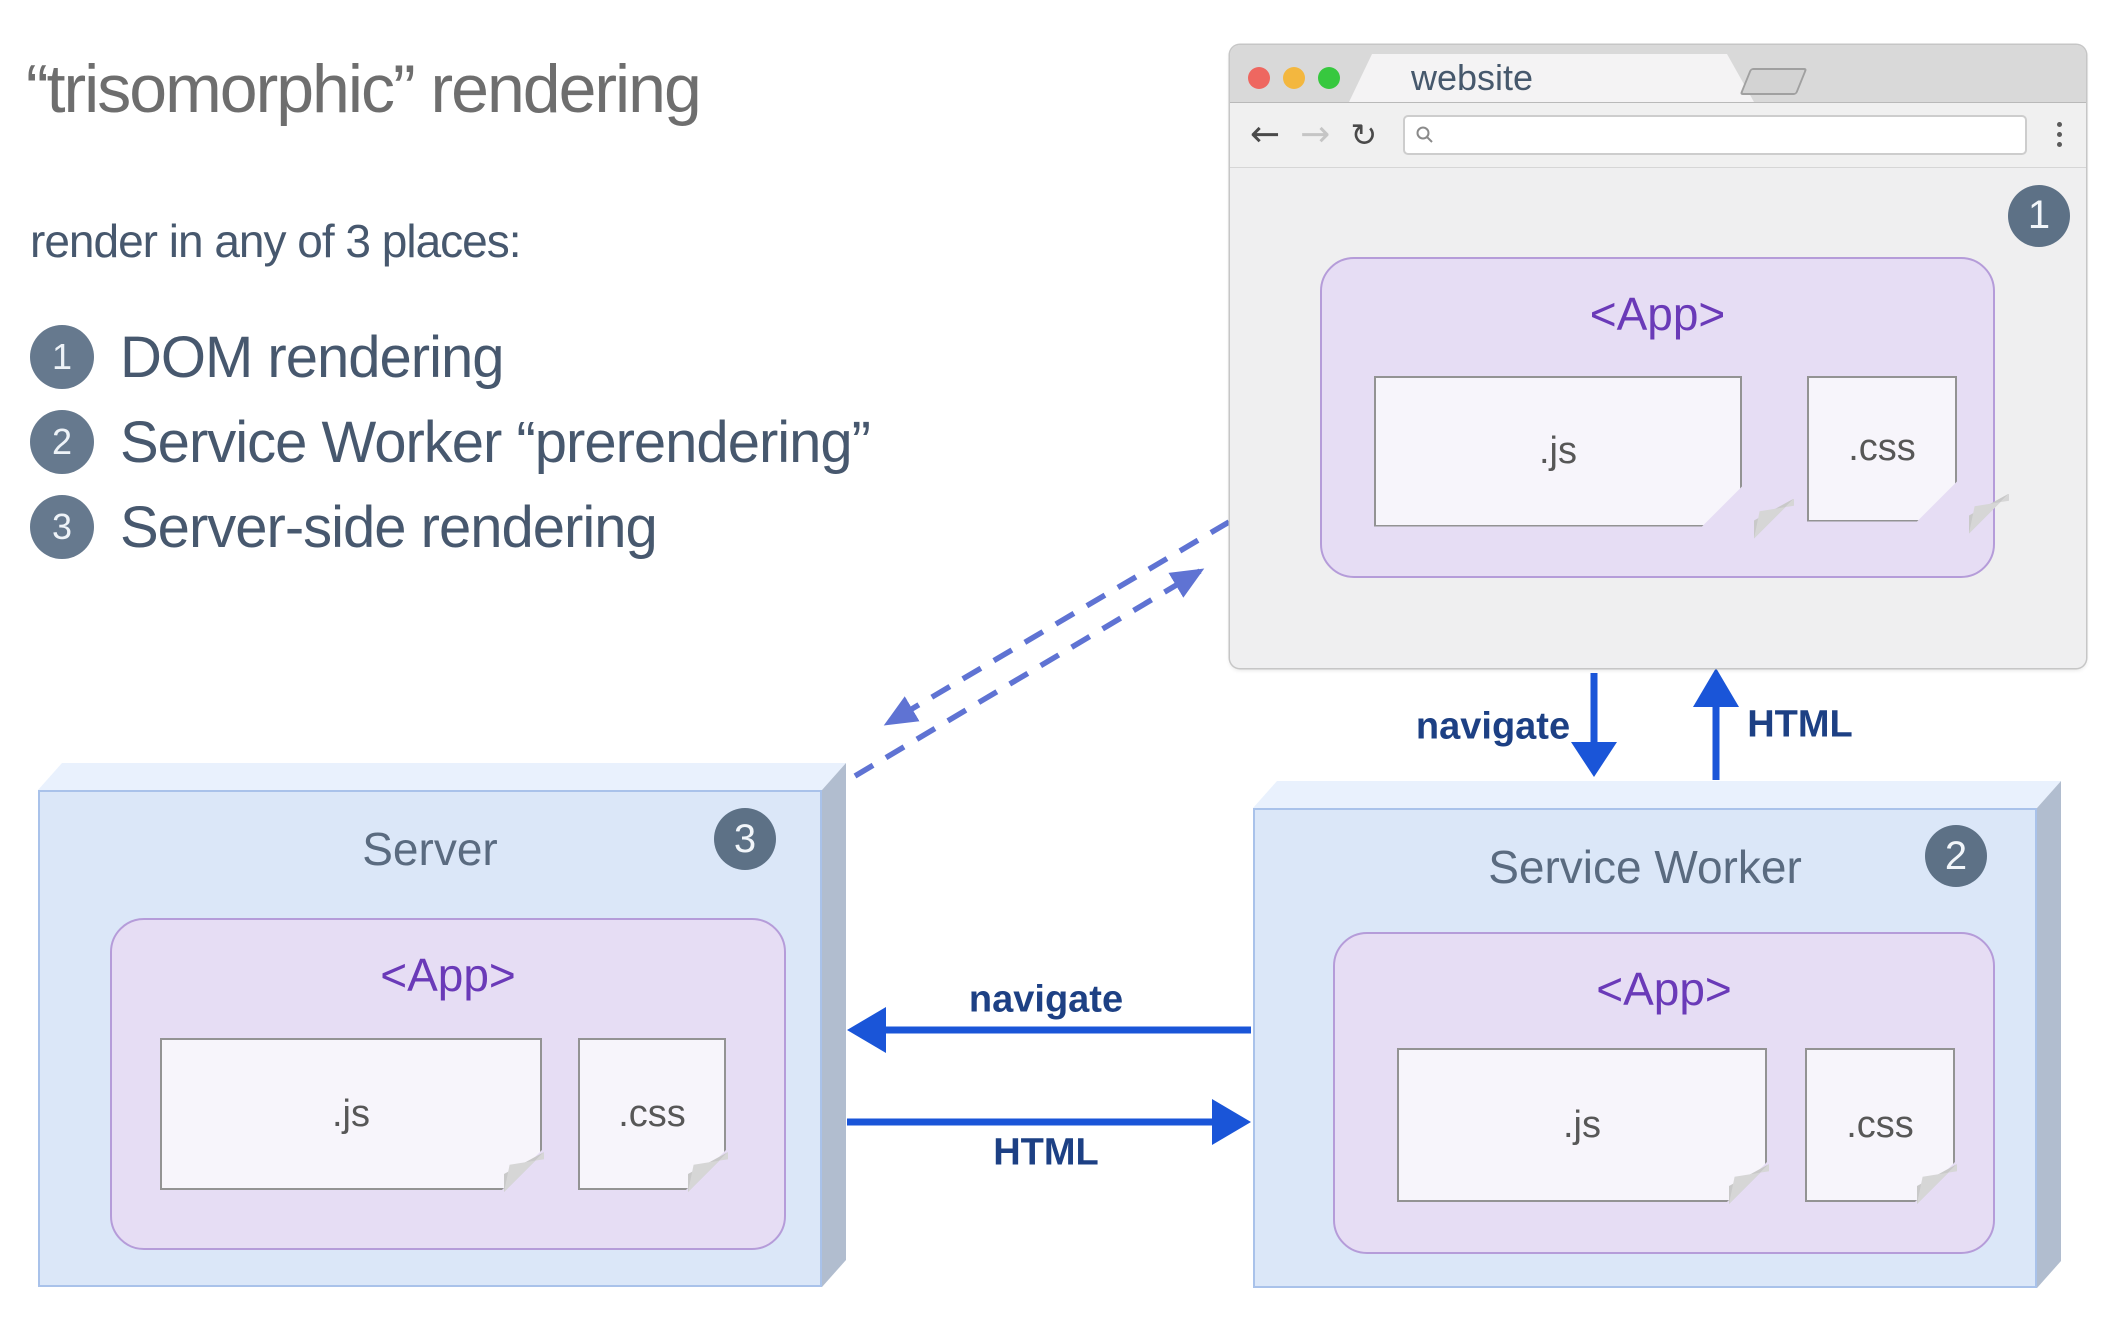  Describe the element at coordinates (312, 357) in the screenshot. I see `legend-label: DOM rendering` at that location.